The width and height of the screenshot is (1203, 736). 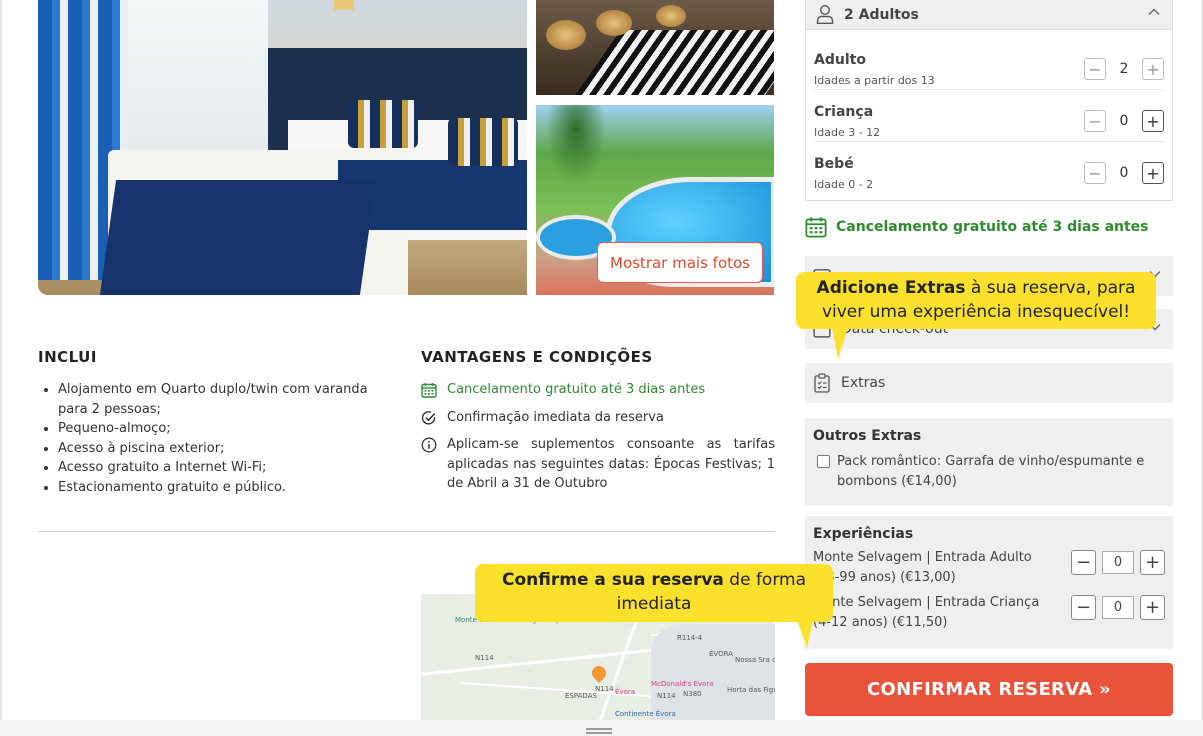 I want to click on child-stepper: − 0 +, so click(x=1124, y=121).